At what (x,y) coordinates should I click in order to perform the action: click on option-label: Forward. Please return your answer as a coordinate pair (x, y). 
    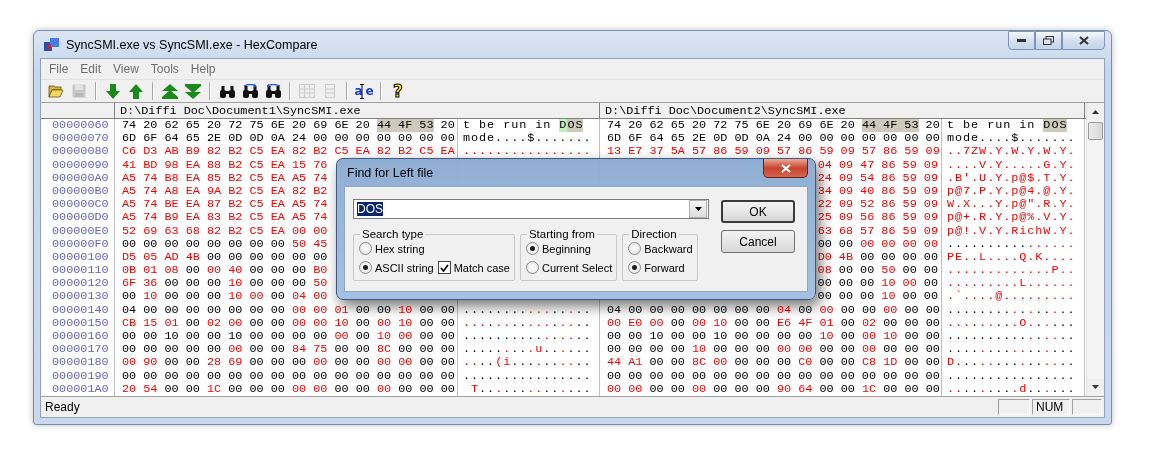
    Looking at the image, I should click on (664, 267).